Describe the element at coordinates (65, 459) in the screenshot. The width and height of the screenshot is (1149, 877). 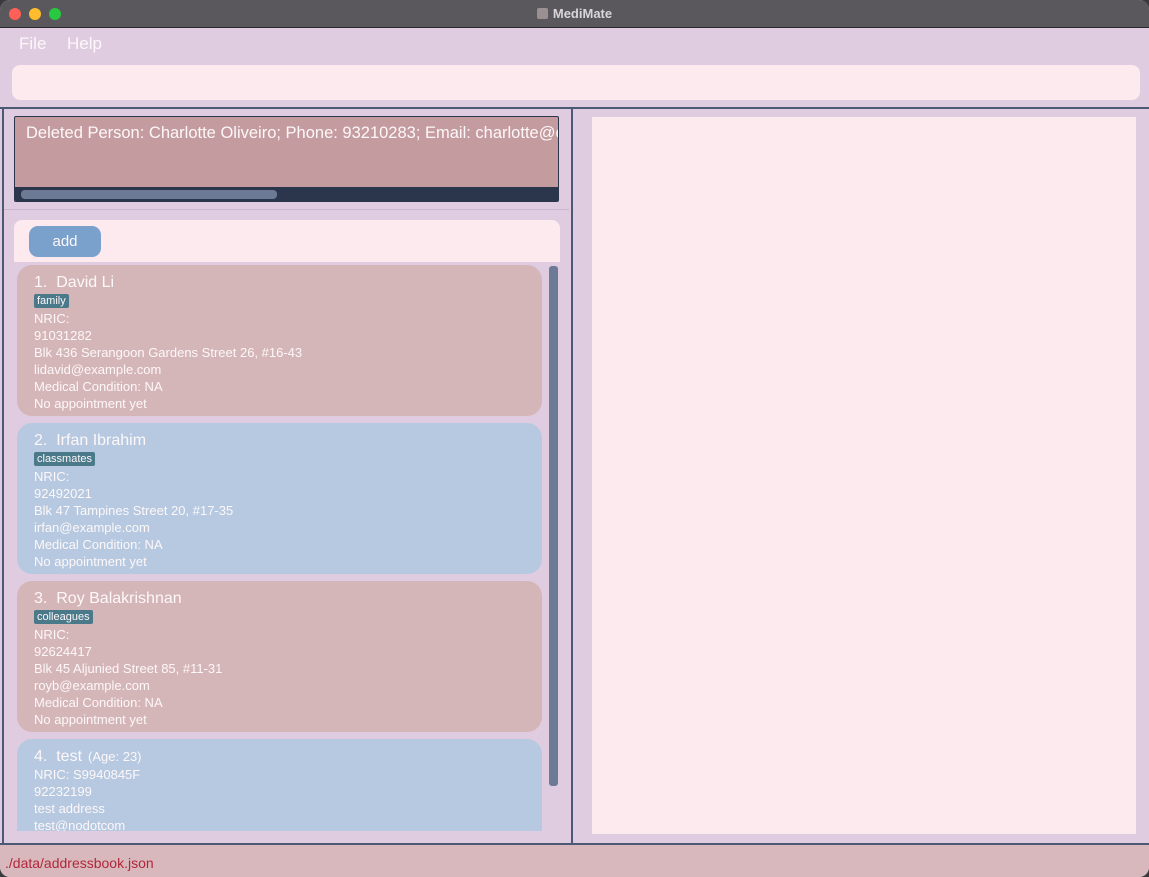
I see `tag-badge: classmates` at that location.